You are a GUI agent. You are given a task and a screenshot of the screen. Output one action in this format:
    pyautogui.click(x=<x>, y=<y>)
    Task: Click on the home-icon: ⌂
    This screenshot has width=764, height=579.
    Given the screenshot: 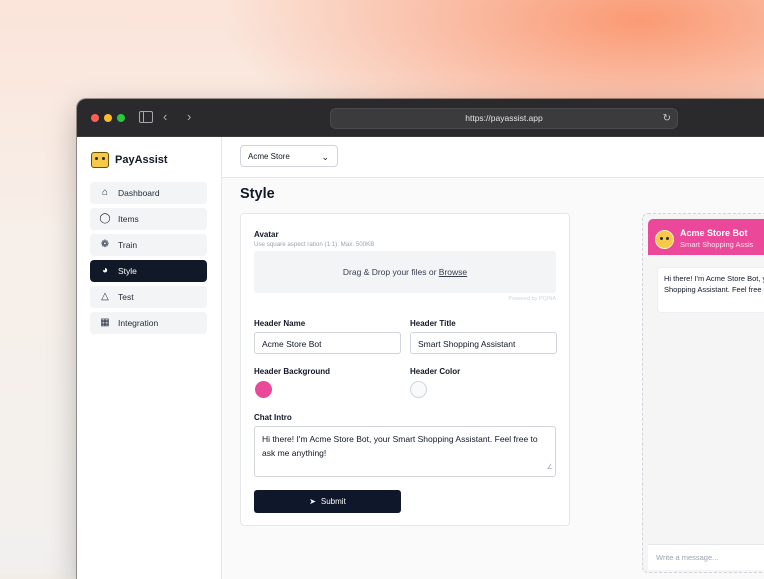 What is the action you would take?
    pyautogui.click(x=105, y=192)
    